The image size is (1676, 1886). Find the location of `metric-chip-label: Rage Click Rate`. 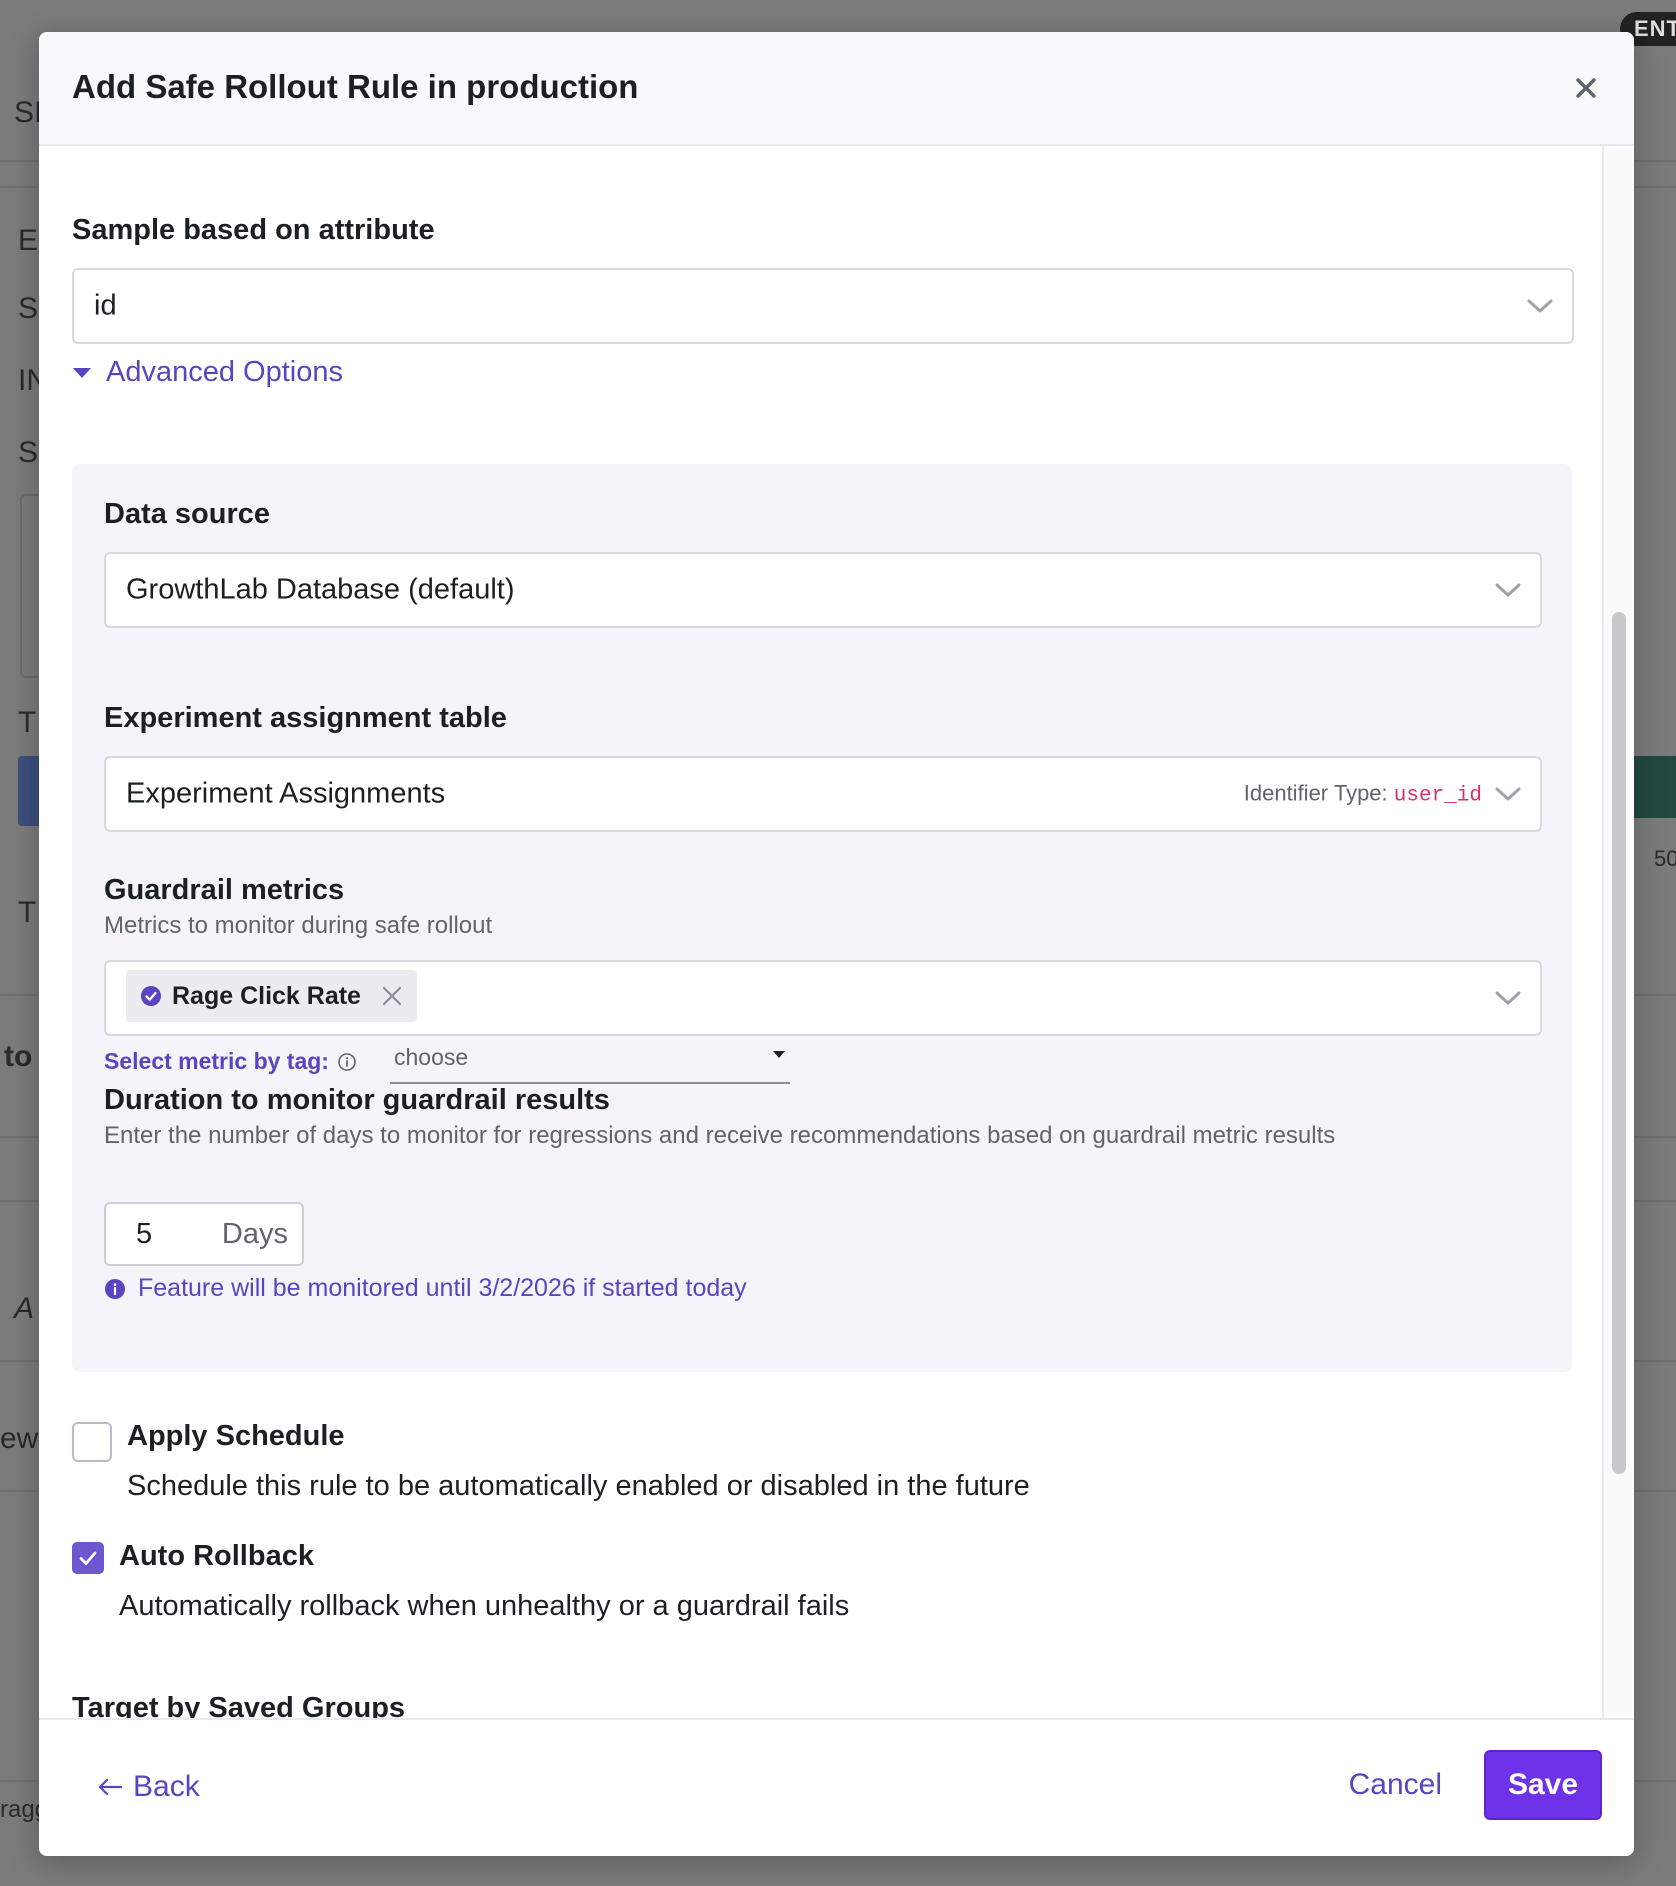

metric-chip-label: Rage Click Rate is located at coordinates (266, 995).